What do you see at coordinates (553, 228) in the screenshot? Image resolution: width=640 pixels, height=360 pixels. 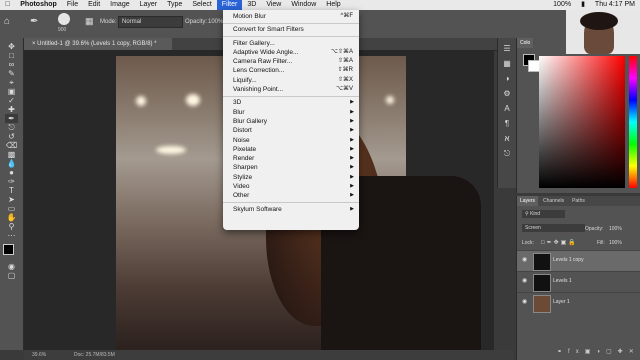 I see `blend-mode-select: Screen` at bounding box center [553, 228].